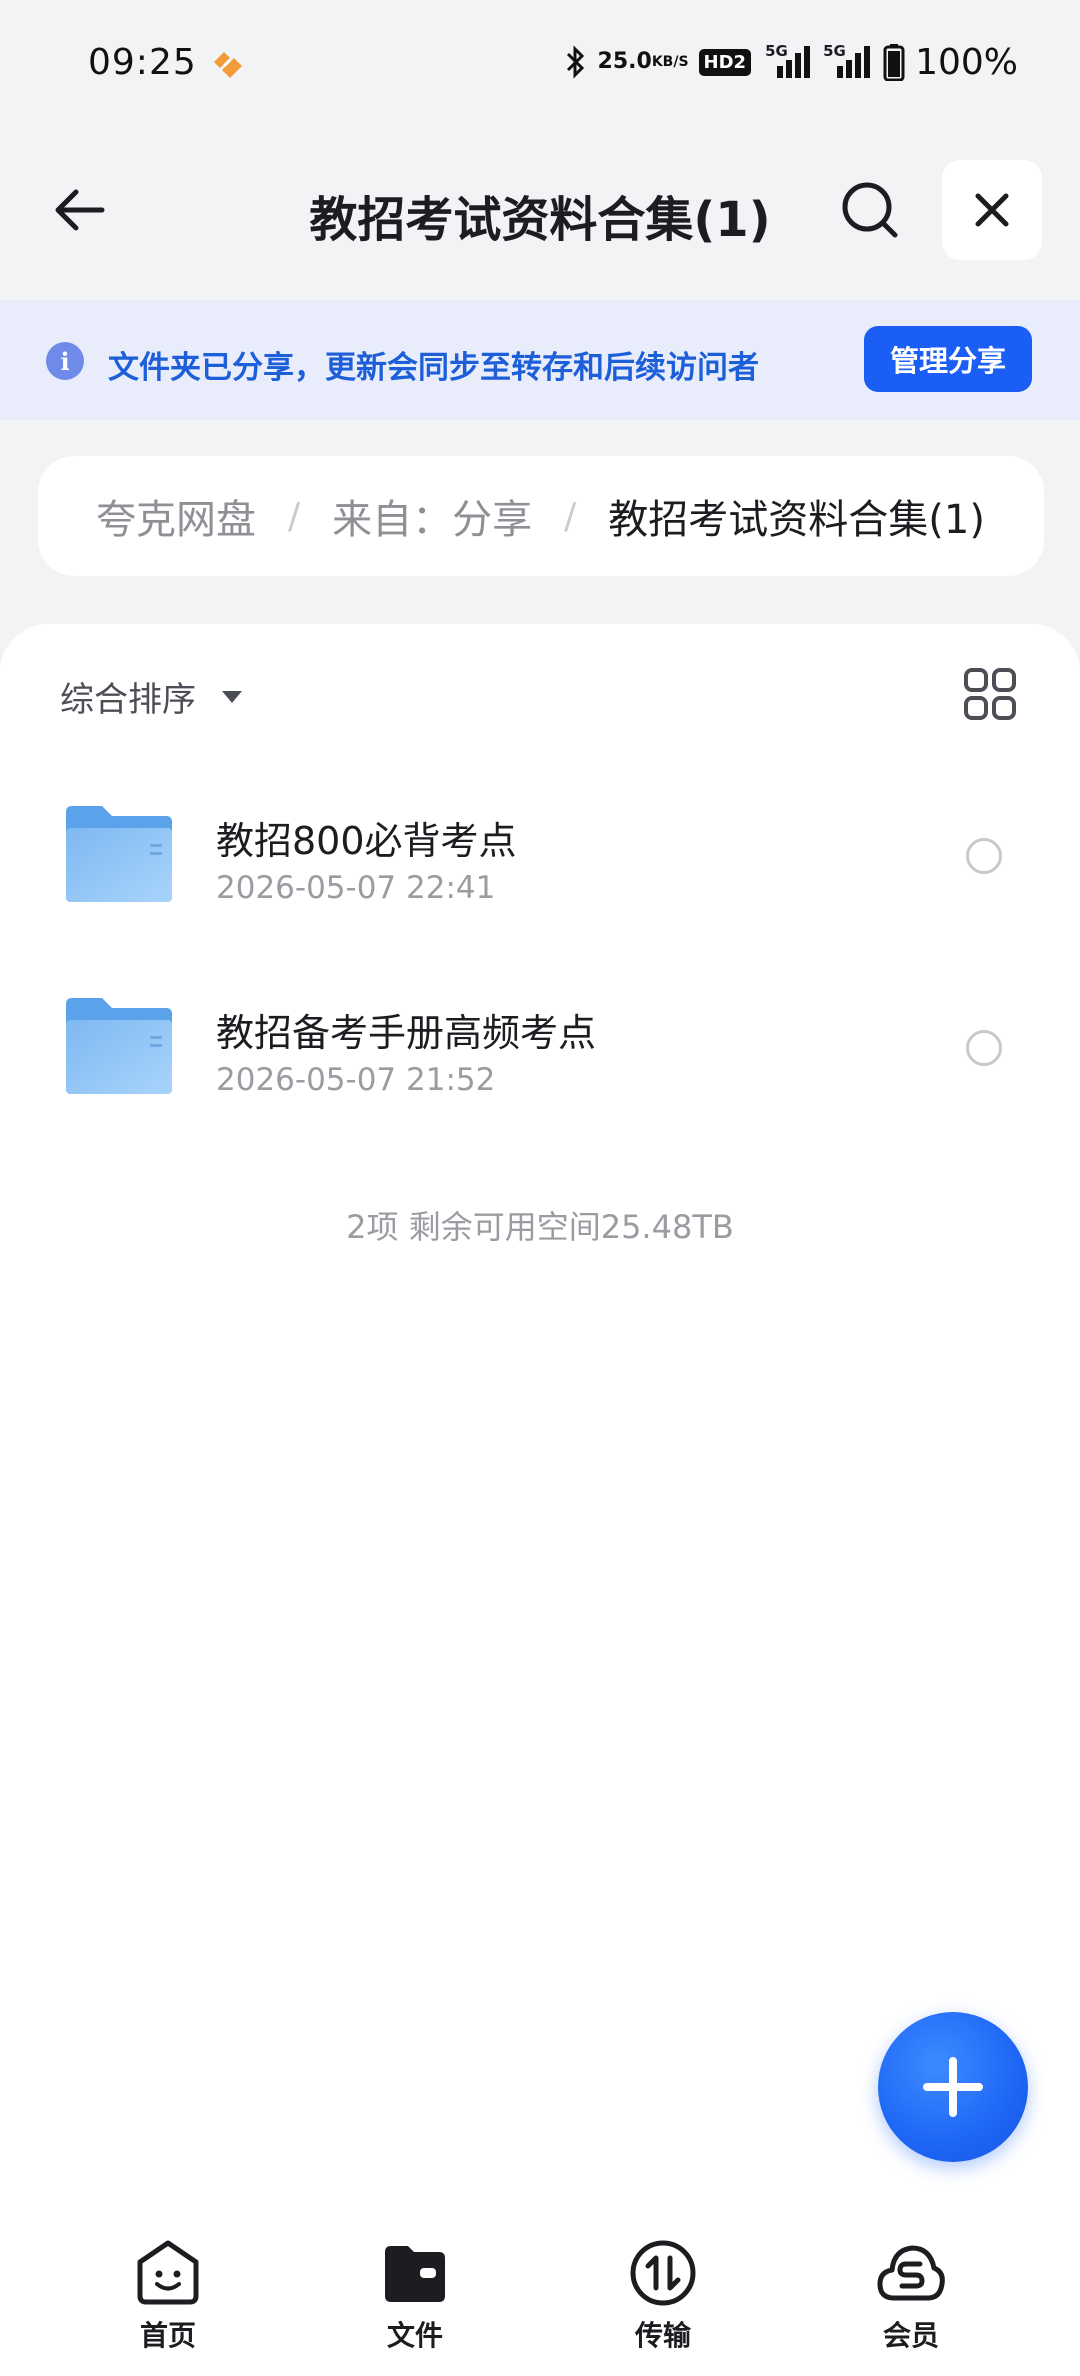 This screenshot has width=1080, height=2376. What do you see at coordinates (366, 841) in the screenshot?
I see `file-name: 教招800必背考点` at bounding box center [366, 841].